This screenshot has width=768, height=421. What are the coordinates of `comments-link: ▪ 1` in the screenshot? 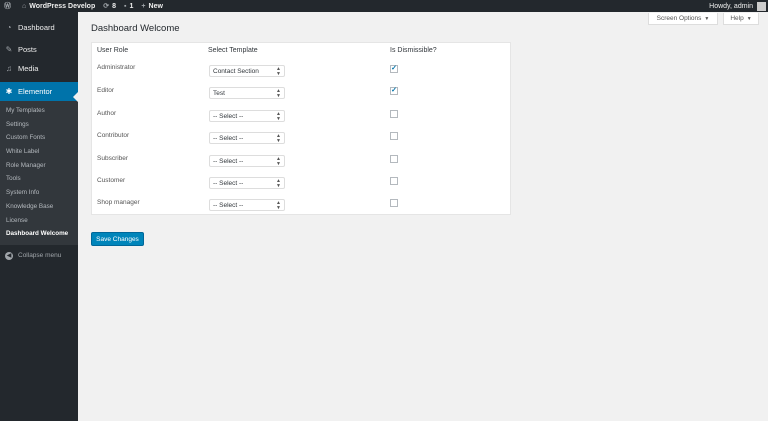 It's located at (128, 6).